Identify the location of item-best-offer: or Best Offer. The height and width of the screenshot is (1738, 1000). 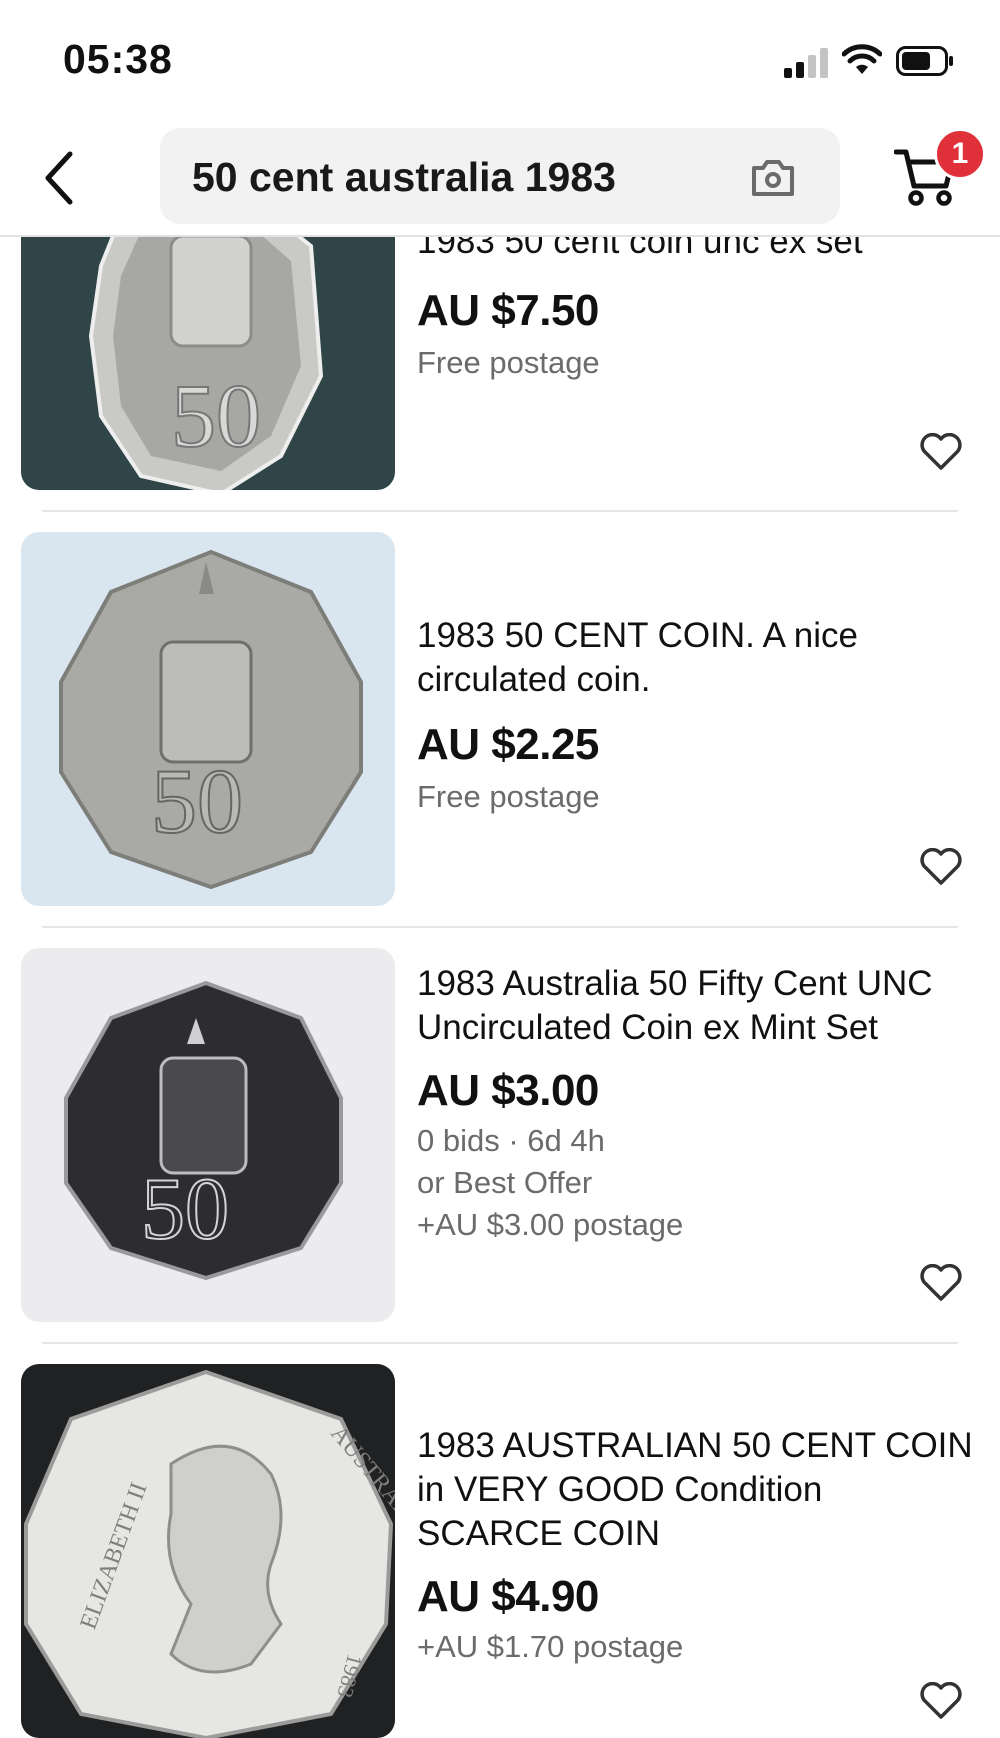
(505, 1182).